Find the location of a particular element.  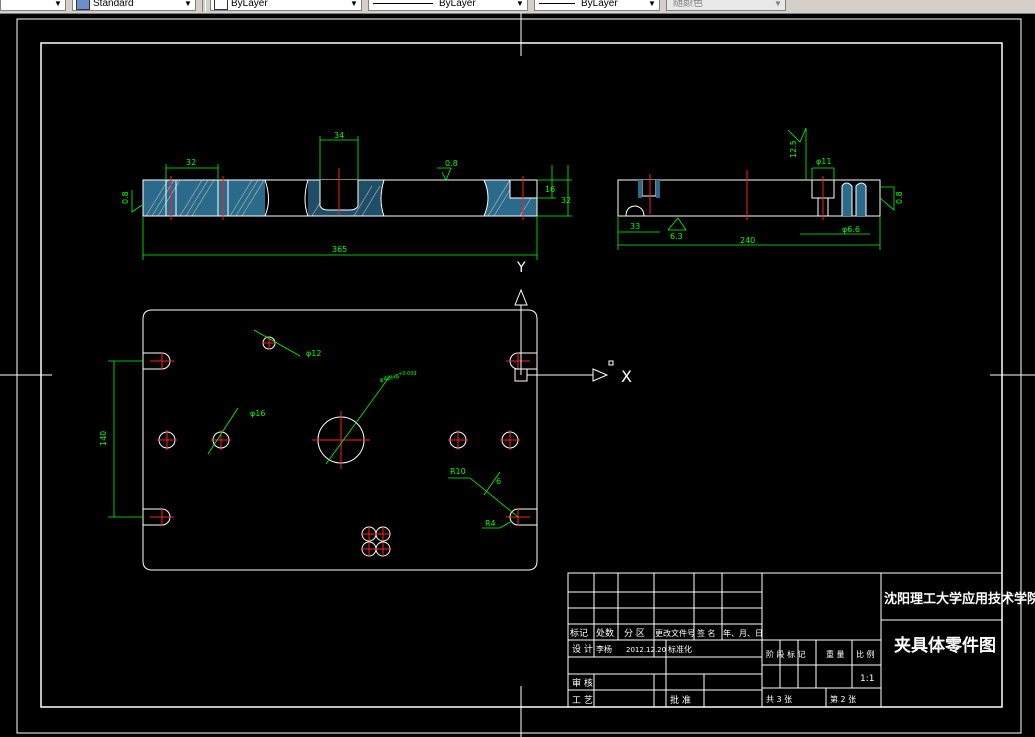

layer-color-dropdown: ByLayer ▼ is located at coordinates (286, 5).